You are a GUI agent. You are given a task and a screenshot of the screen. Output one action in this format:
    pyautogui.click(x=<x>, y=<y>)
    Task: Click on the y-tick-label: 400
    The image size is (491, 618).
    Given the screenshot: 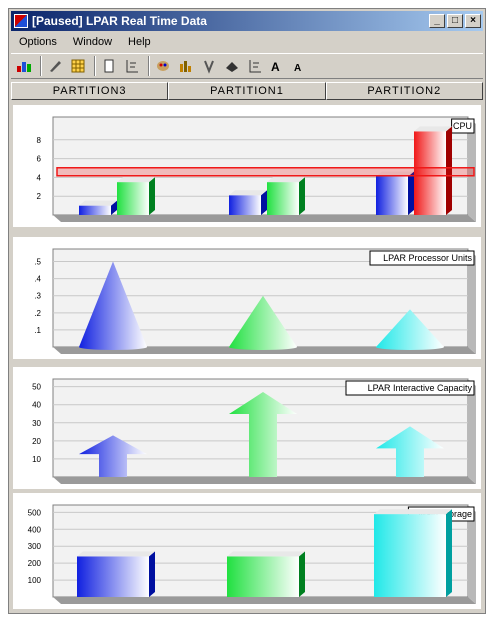 What is the action you would take?
    pyautogui.click(x=35, y=529)
    